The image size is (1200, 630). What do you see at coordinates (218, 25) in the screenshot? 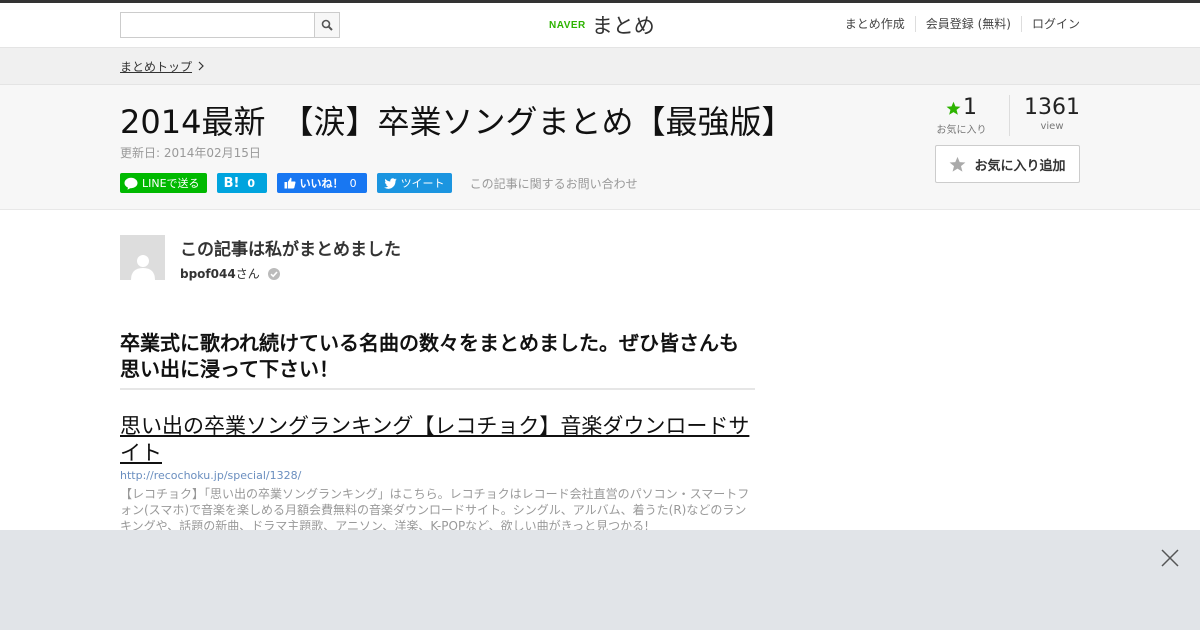
I see `search-input` at bounding box center [218, 25].